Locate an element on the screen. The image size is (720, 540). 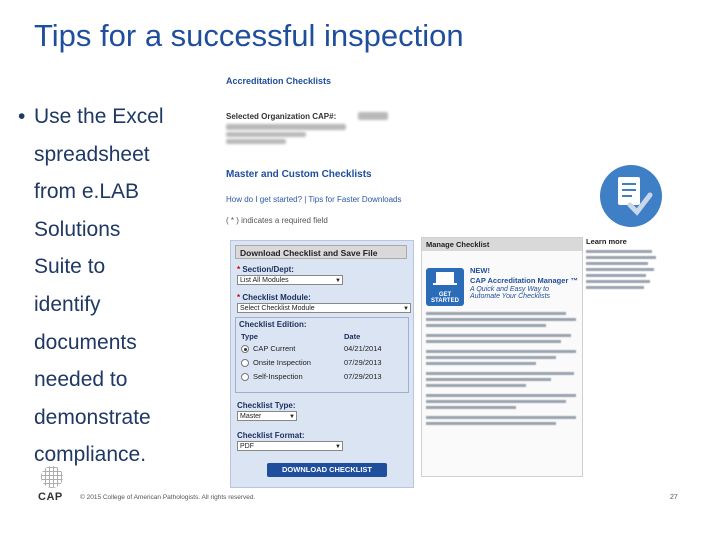
edition-label: Checklist Edition: is located at coordinates (273, 324).